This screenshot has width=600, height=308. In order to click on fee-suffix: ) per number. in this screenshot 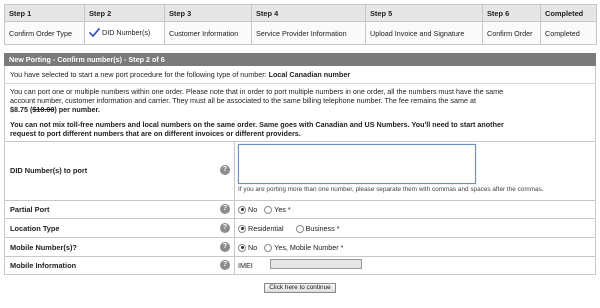, I will do `click(77, 109)`.